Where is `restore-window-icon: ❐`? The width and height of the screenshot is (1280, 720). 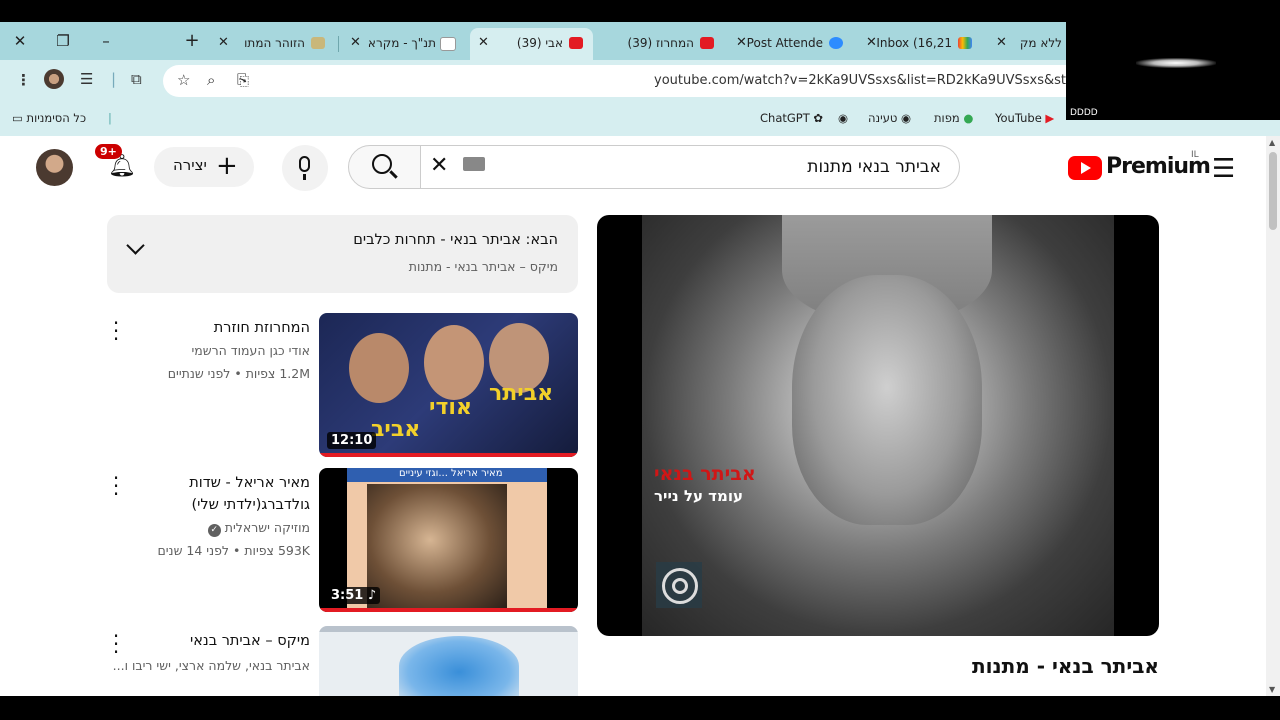 restore-window-icon: ❐ is located at coordinates (63, 41).